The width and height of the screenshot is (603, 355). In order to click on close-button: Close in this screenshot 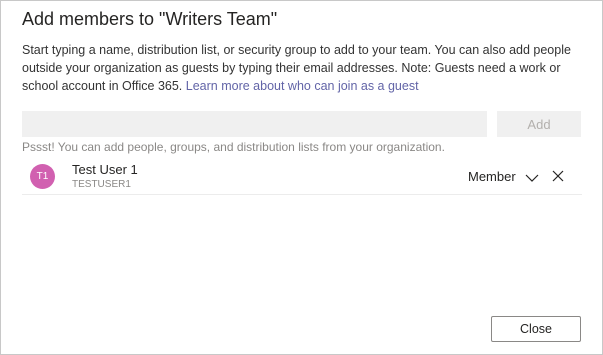, I will do `click(536, 329)`.